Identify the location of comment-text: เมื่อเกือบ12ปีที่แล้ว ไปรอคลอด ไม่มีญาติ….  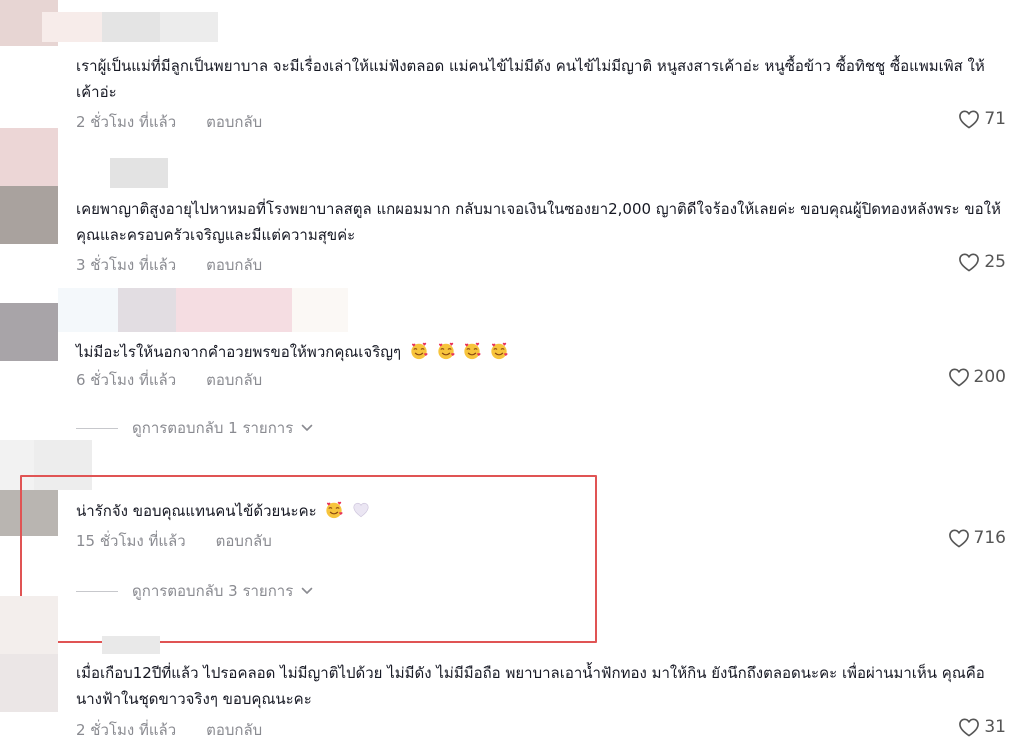
(530, 686).